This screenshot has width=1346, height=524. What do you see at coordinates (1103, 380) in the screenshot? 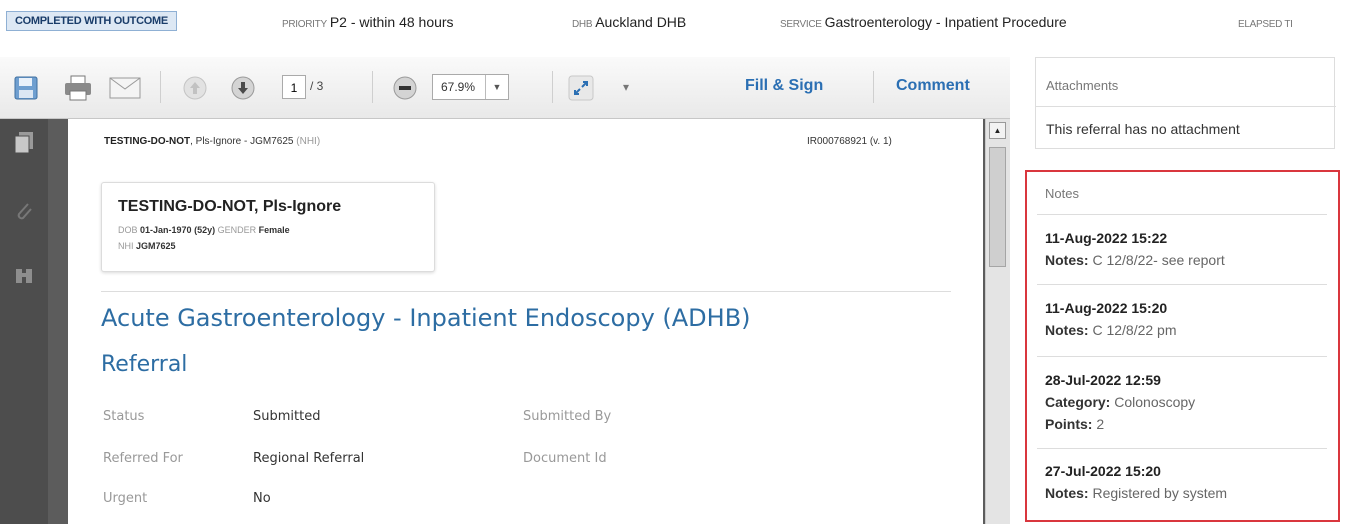
I see `note-date: 28-Jul-2022 12:59` at bounding box center [1103, 380].